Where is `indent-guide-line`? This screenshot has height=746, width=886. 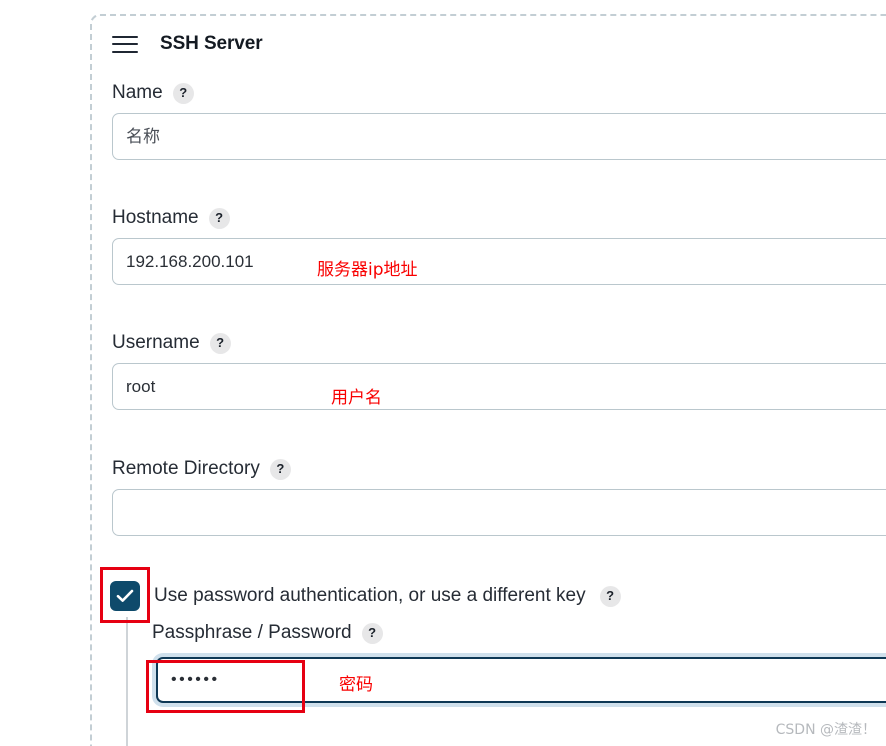
indent-guide-line is located at coordinates (127, 681).